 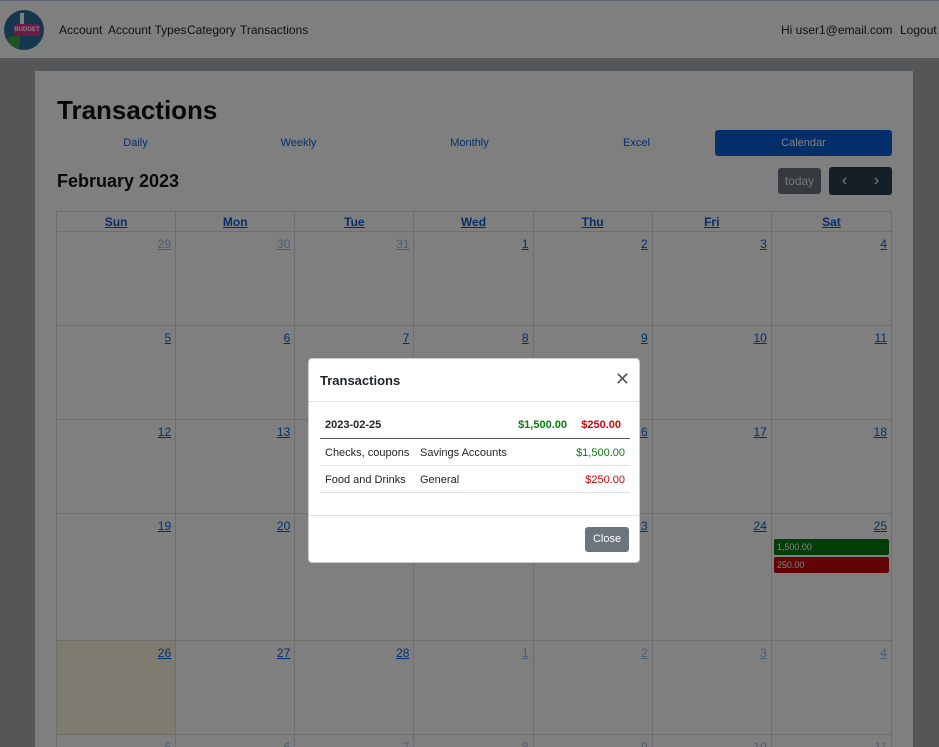 I want to click on weekday-header: Sun Mon Tue Wed Thu Fri Sat, so click(x=474, y=222).